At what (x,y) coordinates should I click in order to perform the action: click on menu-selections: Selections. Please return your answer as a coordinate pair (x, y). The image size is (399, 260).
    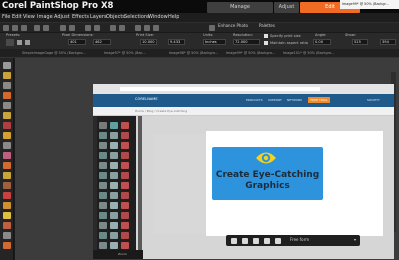
    Looking at the image, I should click on (137, 17).